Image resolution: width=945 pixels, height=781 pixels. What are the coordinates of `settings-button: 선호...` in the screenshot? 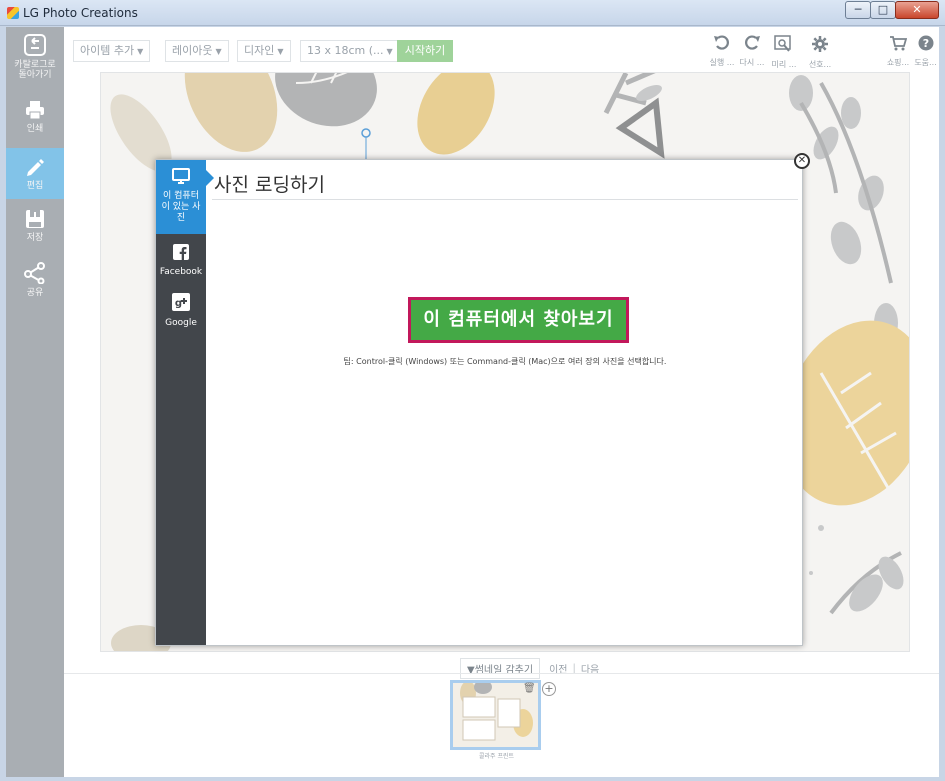 It's located at (820, 52).